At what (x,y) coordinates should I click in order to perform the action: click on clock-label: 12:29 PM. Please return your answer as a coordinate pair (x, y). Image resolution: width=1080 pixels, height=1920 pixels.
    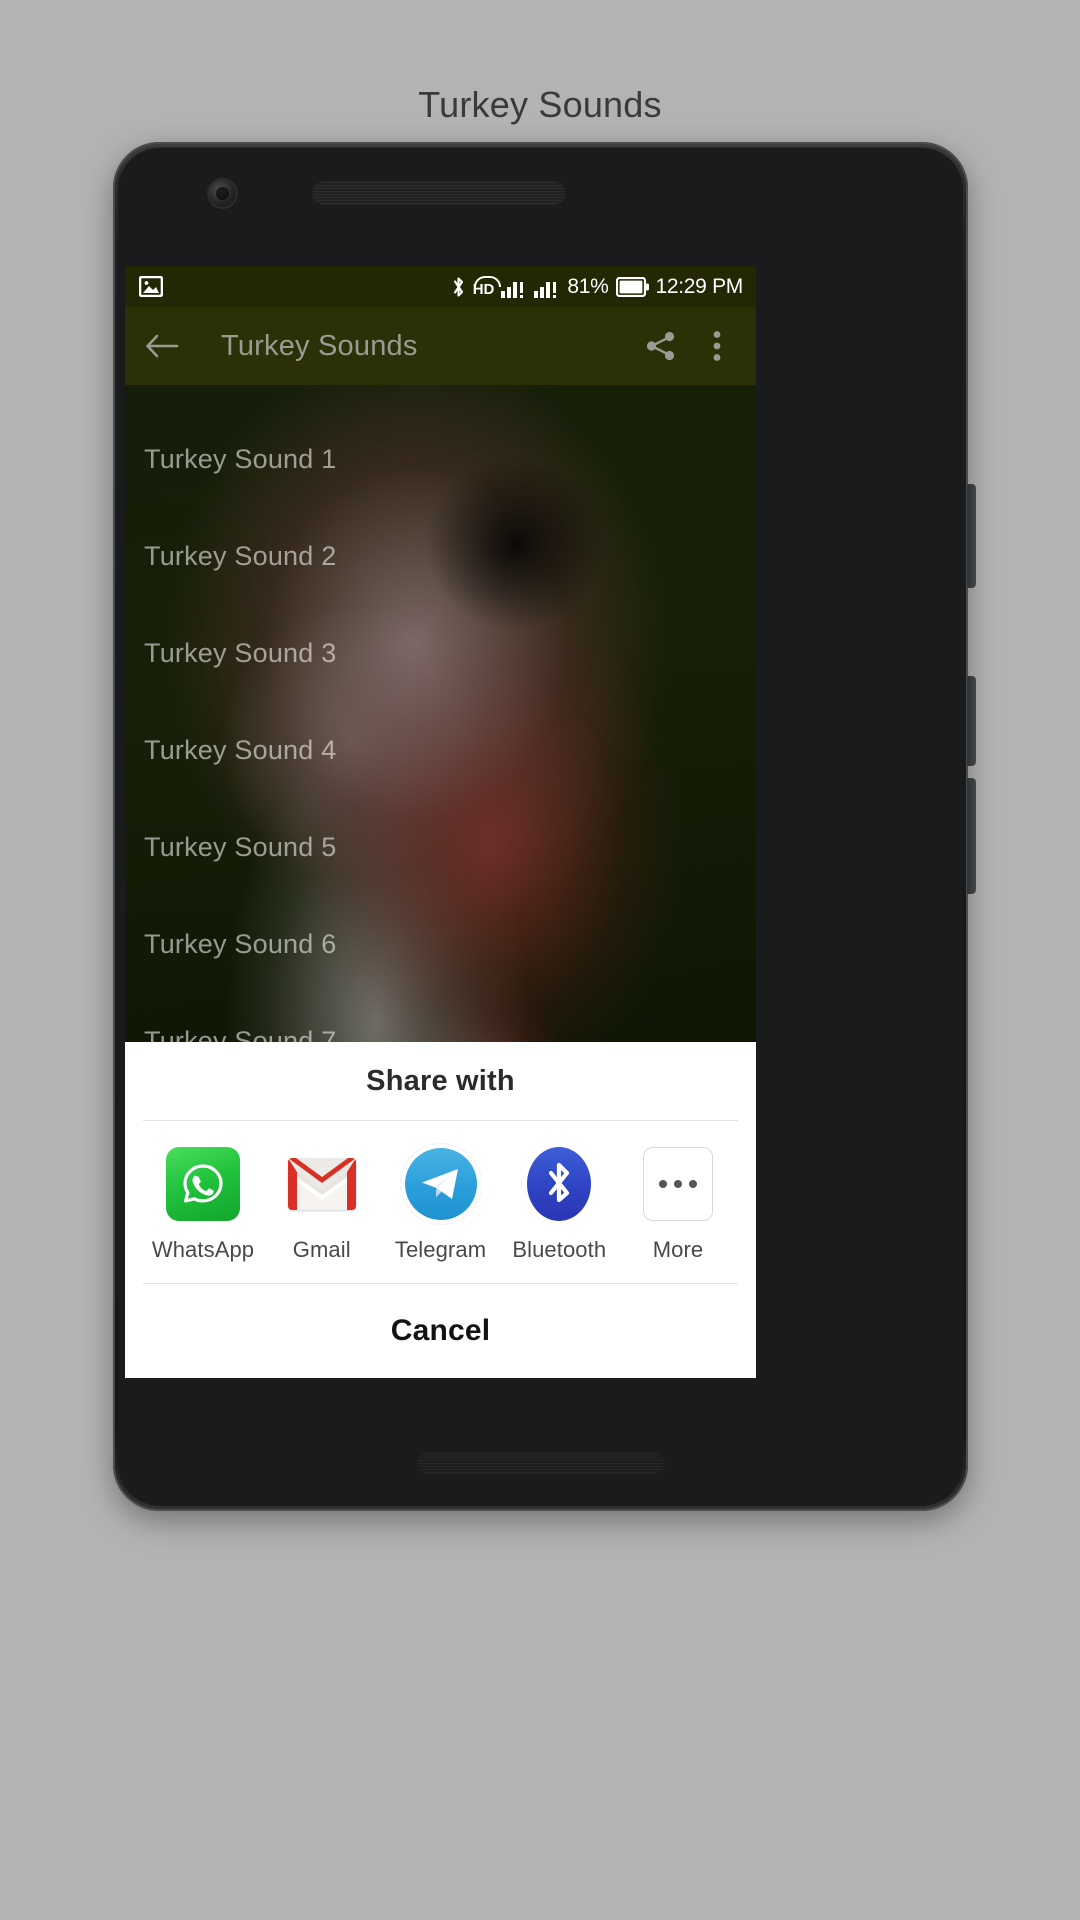
    Looking at the image, I should click on (699, 286).